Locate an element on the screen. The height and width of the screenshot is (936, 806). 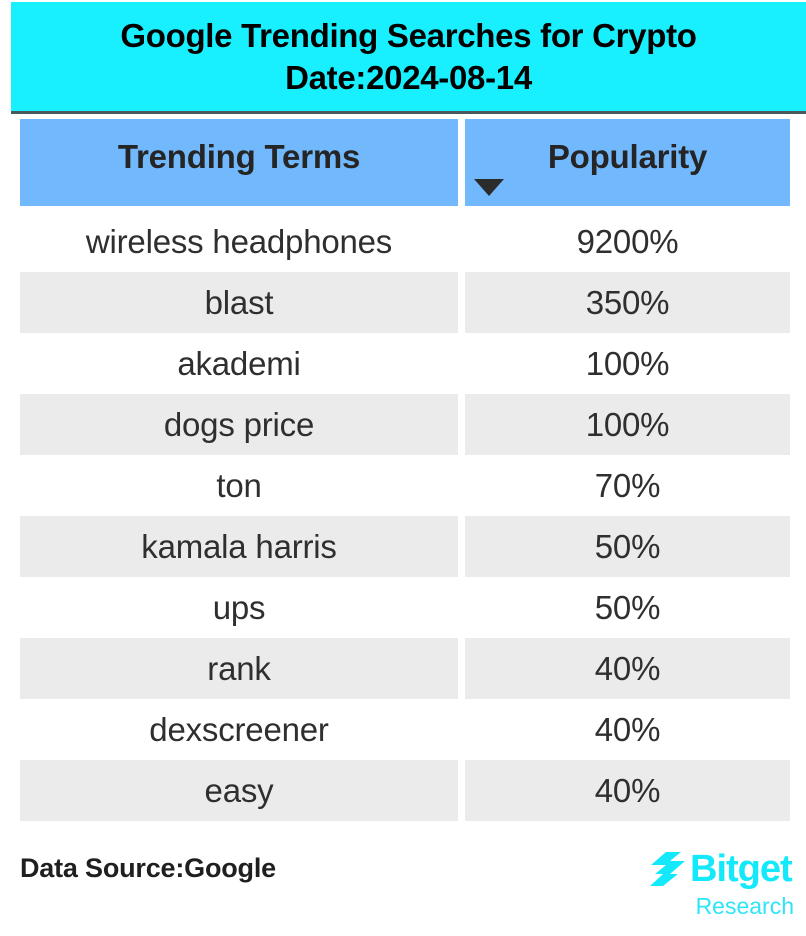
term-value: dexscreener is located at coordinates (239, 729).